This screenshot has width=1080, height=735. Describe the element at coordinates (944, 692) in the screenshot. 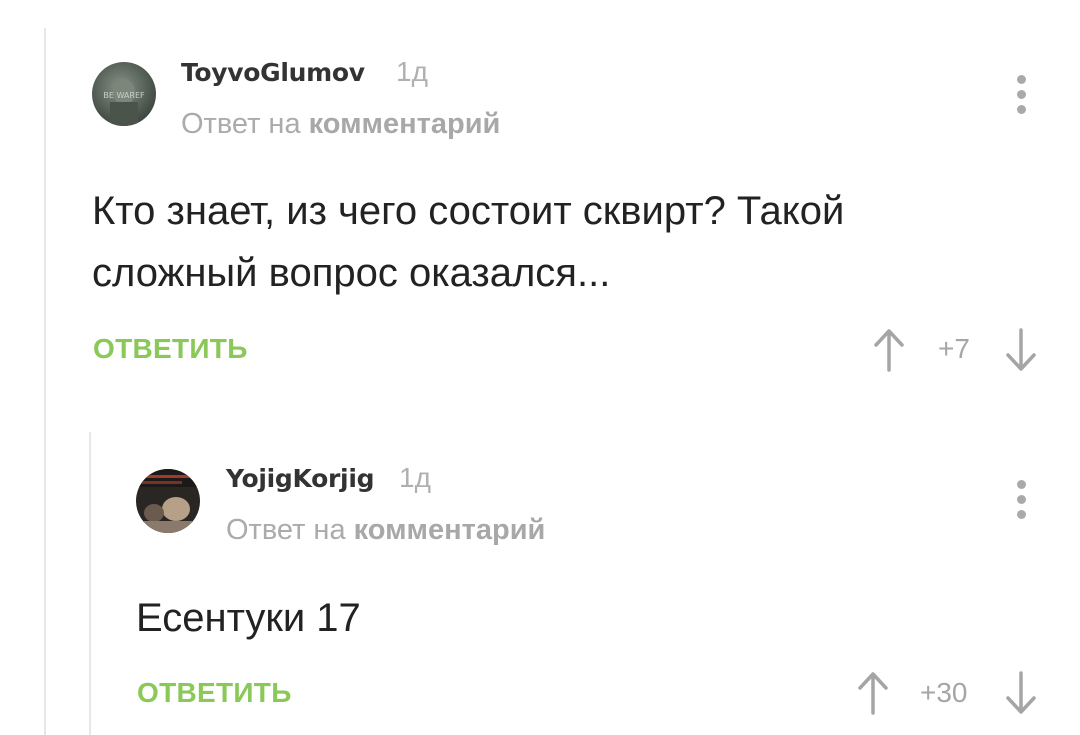

I see `vote-score: +30` at that location.